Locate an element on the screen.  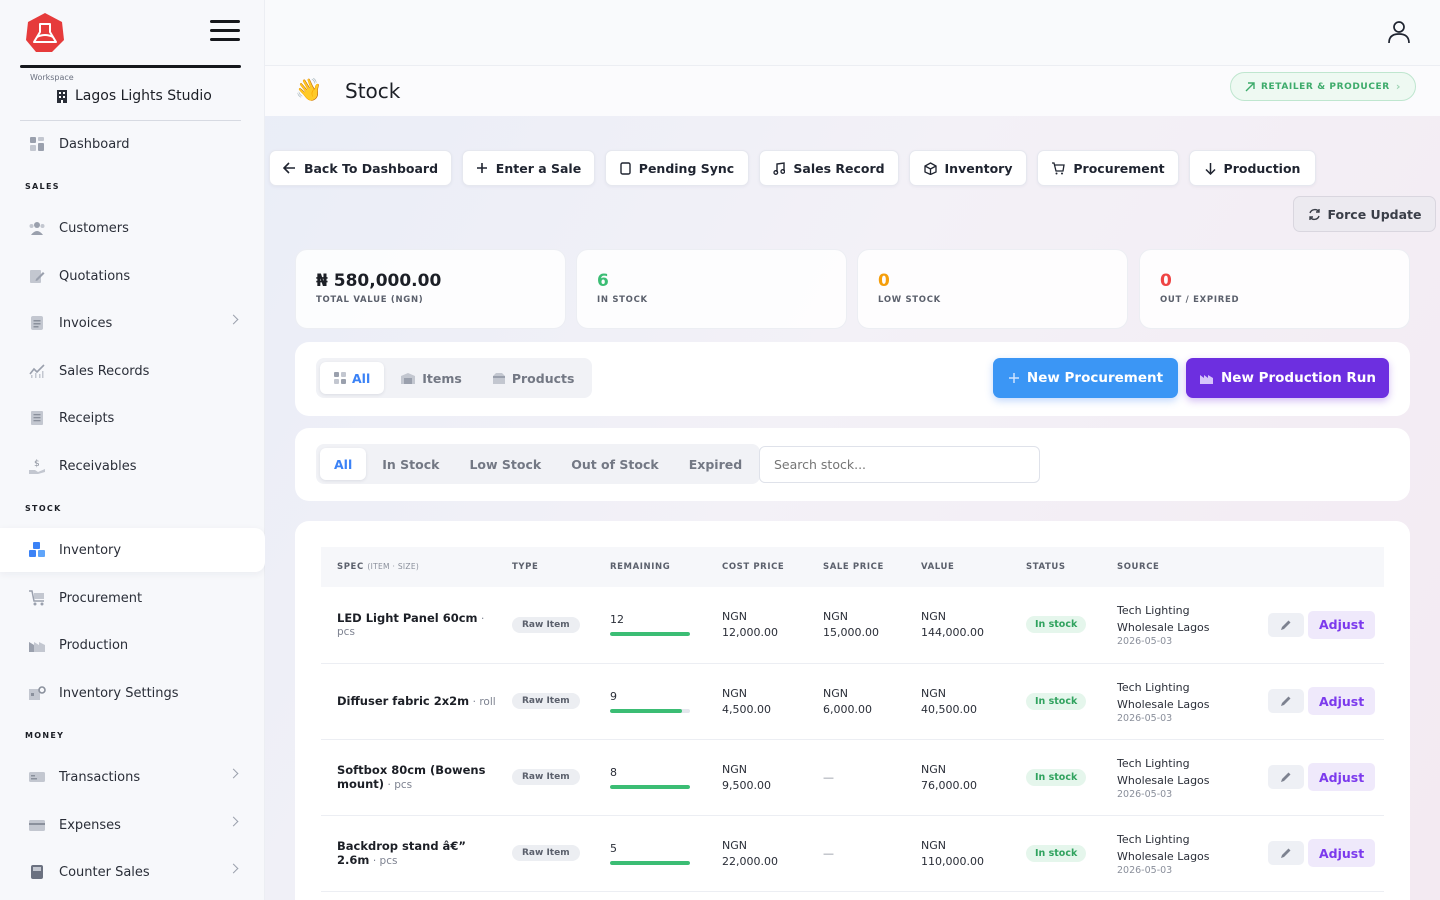
column-header-remaining: REMAINING is located at coordinates (650, 567).